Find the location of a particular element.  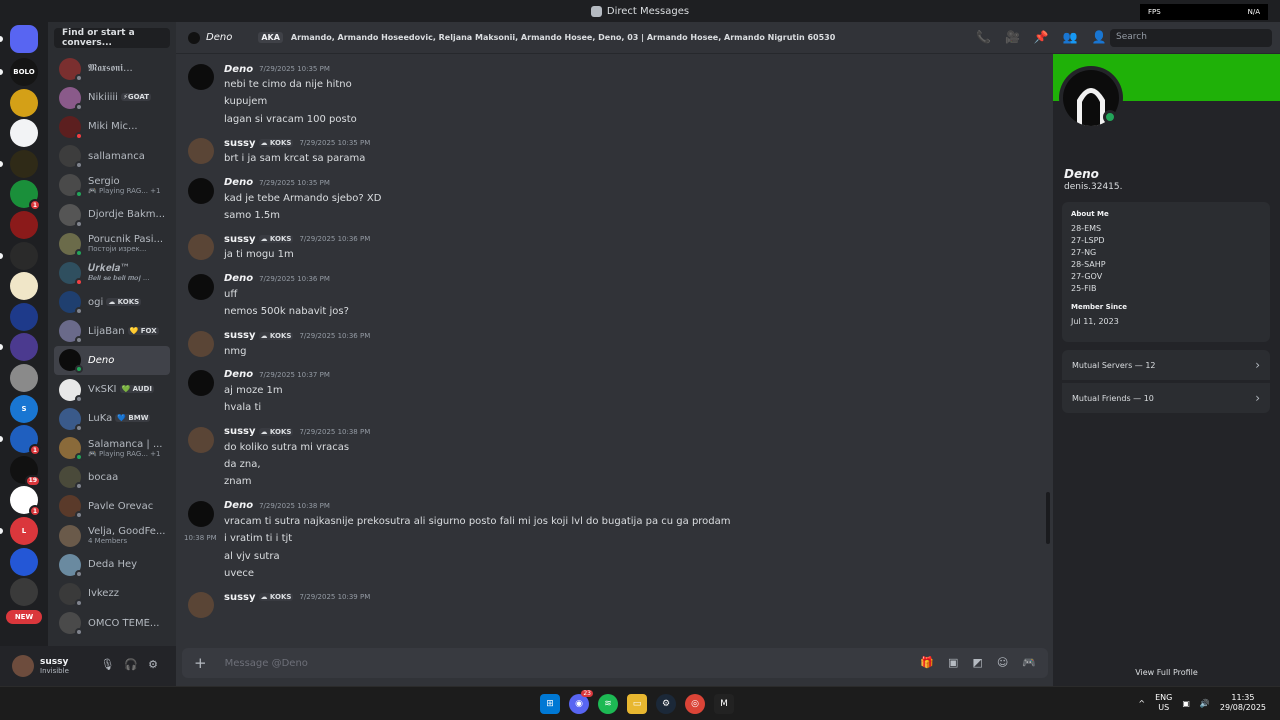

server-icon: S is located at coordinates (24, 408).